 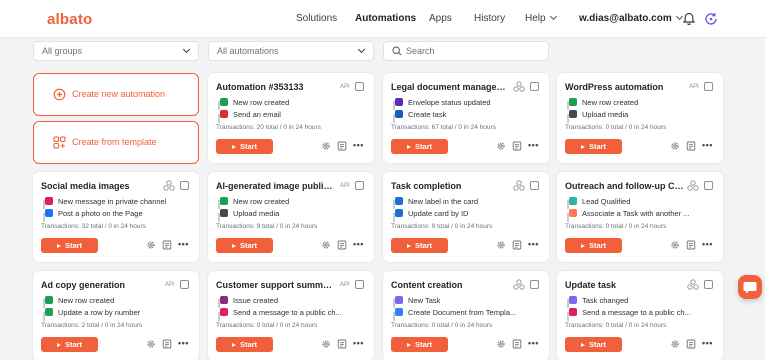 I want to click on nav-solutions: Solutions, so click(x=316, y=18).